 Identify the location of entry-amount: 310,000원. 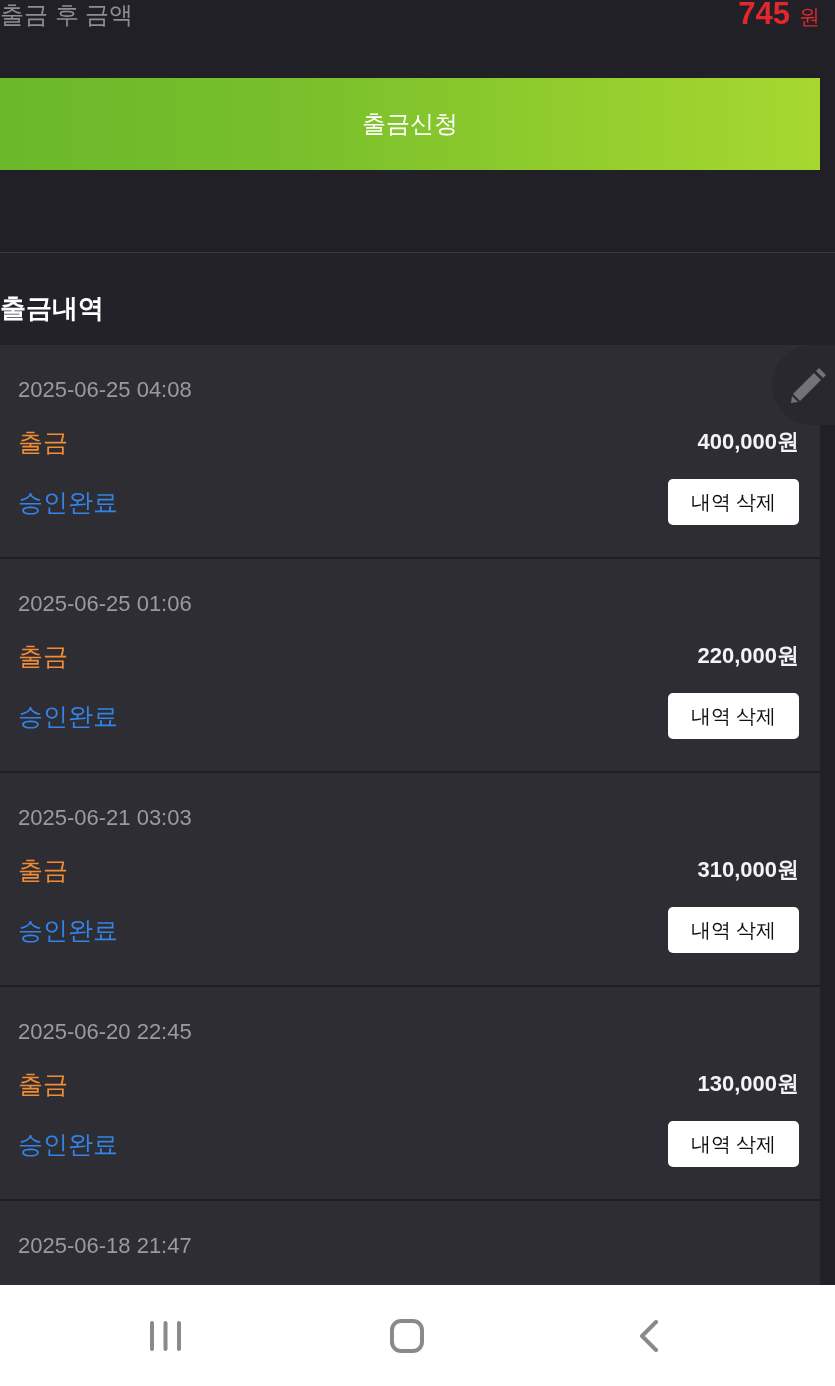
(748, 870).